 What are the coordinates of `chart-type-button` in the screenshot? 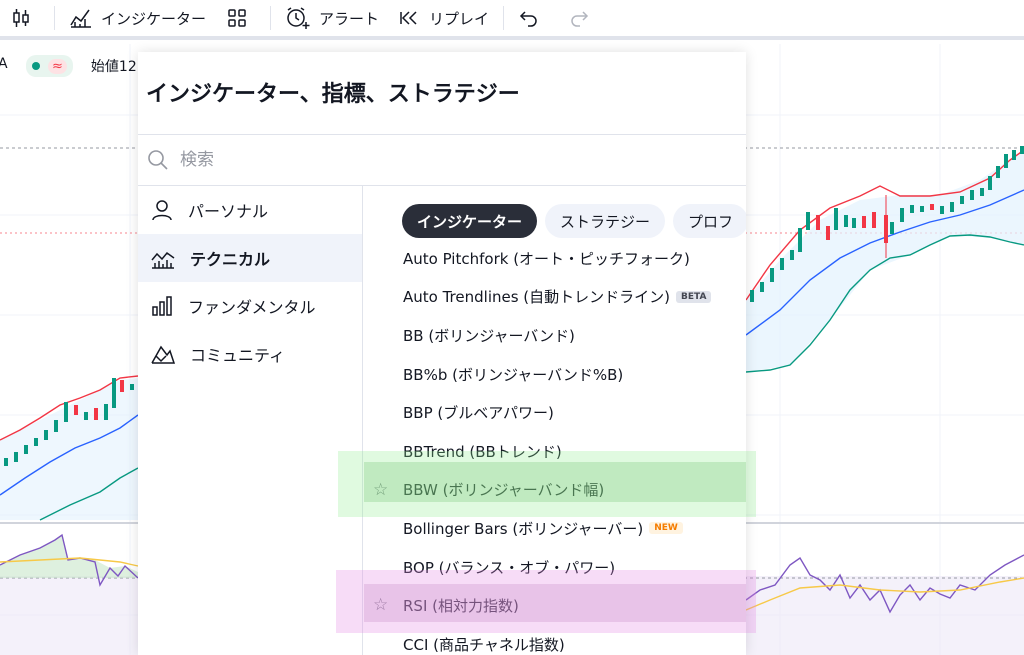 It's located at (25, 18).